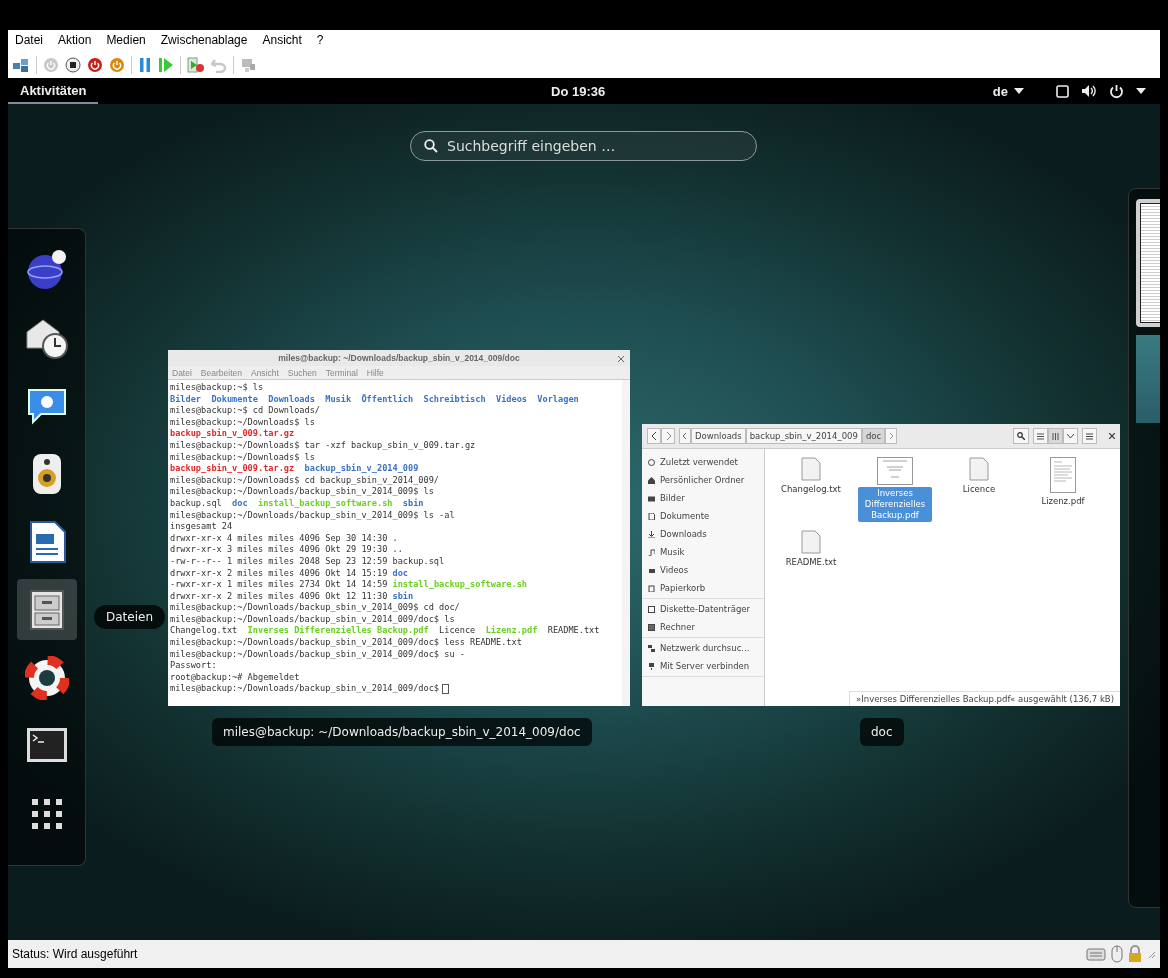 The height and width of the screenshot is (978, 1168). What do you see at coordinates (46, 813) in the screenshot?
I see `app-grid-icon` at bounding box center [46, 813].